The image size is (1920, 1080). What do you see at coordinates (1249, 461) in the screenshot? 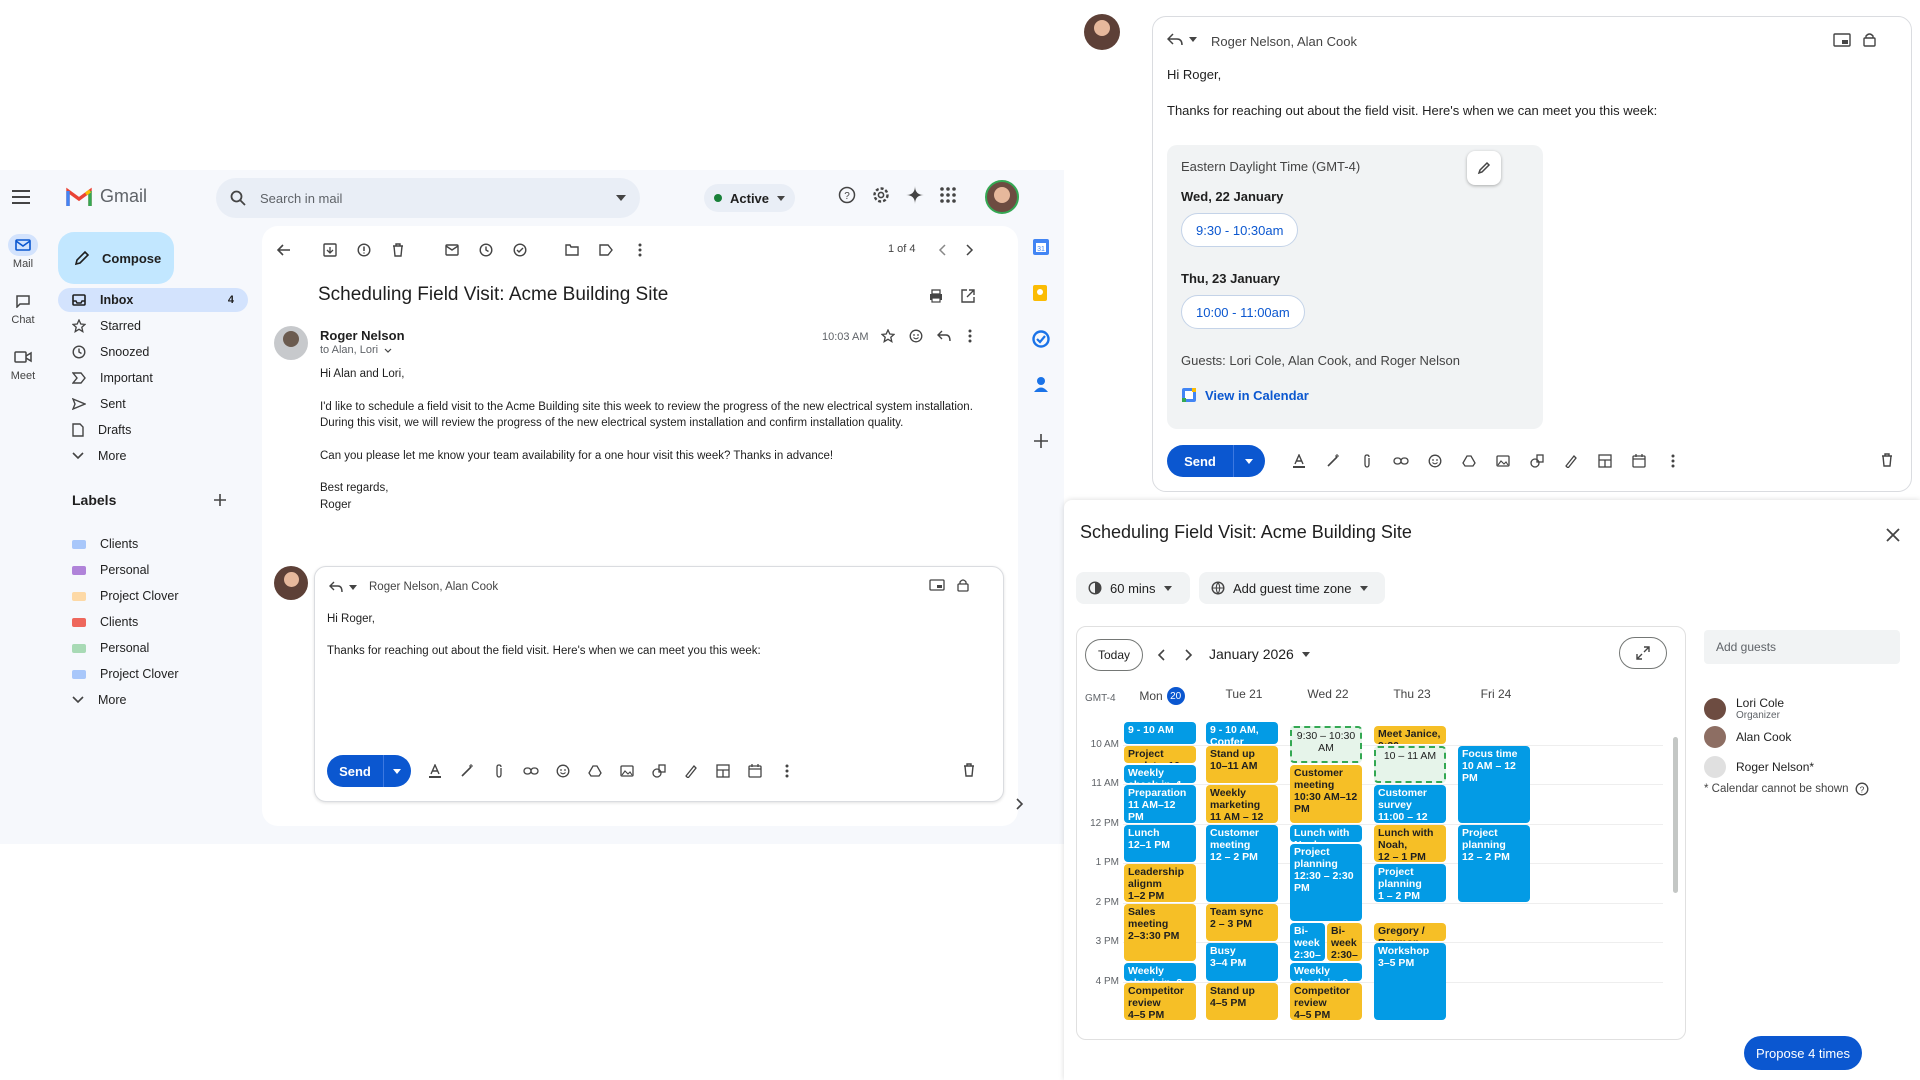
I see `send-options-icon` at bounding box center [1249, 461].